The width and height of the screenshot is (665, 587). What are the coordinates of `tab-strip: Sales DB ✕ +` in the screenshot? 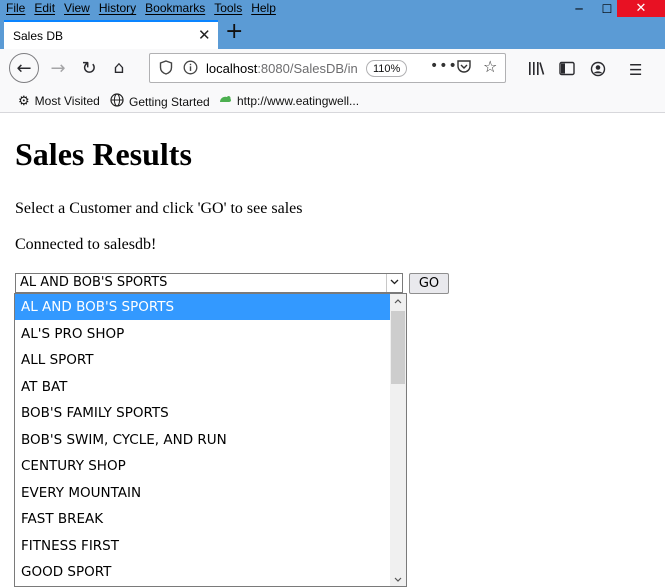 It's located at (332, 33).